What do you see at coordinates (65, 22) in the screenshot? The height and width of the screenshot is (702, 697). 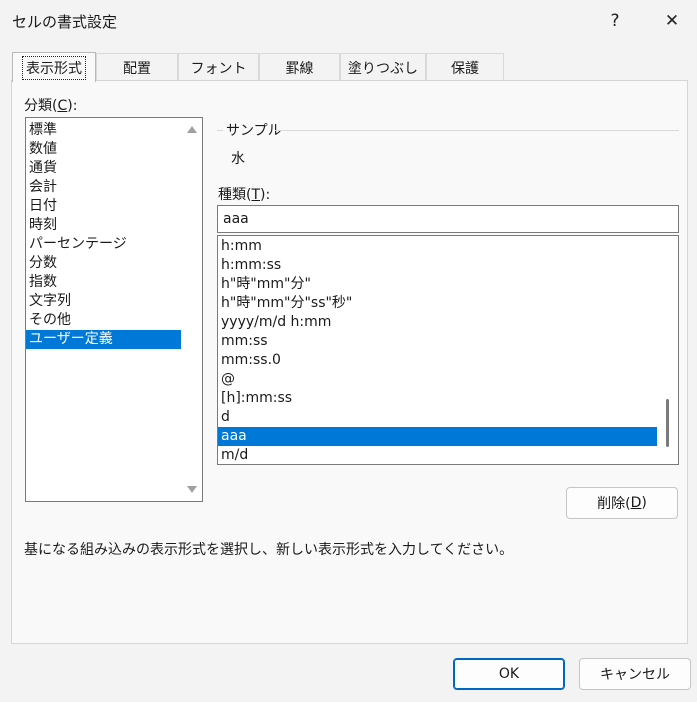 I see `dialog-title: セルの書式設定` at bounding box center [65, 22].